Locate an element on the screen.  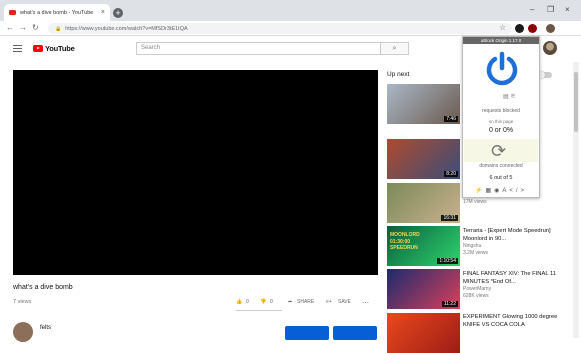
ublock-header: uBlock Origin 1.17.0 is located at coordinates (501, 40).